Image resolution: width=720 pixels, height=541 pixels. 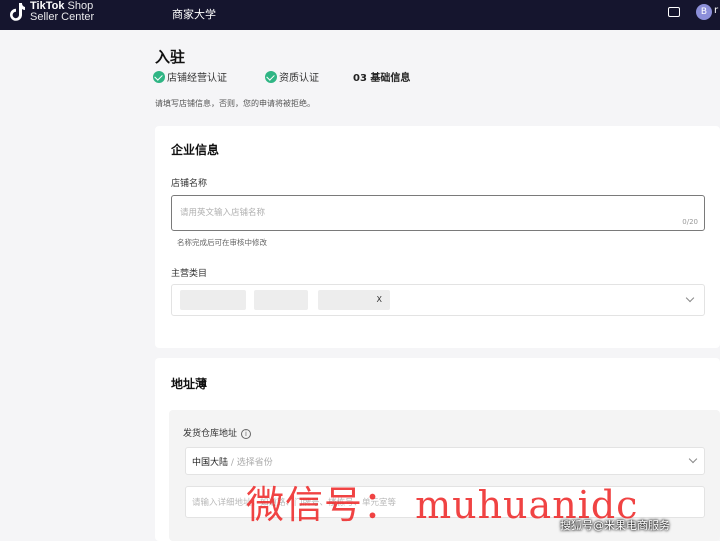 I want to click on warehouse-label: 发货仓库地址 i, so click(x=217, y=432).